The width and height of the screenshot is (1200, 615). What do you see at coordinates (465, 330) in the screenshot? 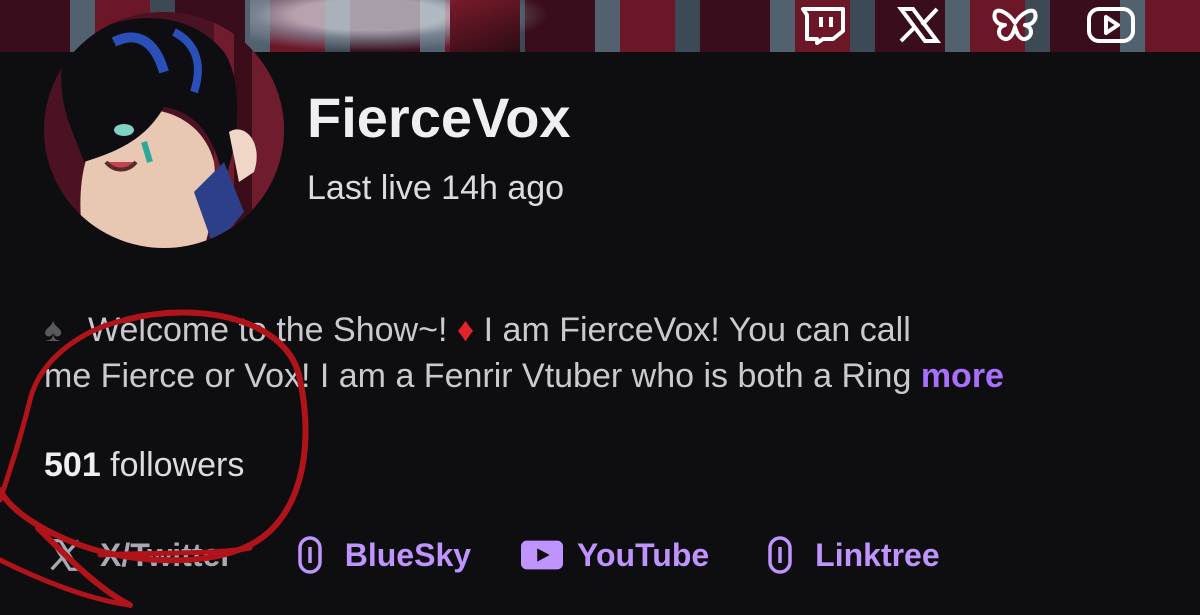
I see `diamond-icon: ♦` at bounding box center [465, 330].